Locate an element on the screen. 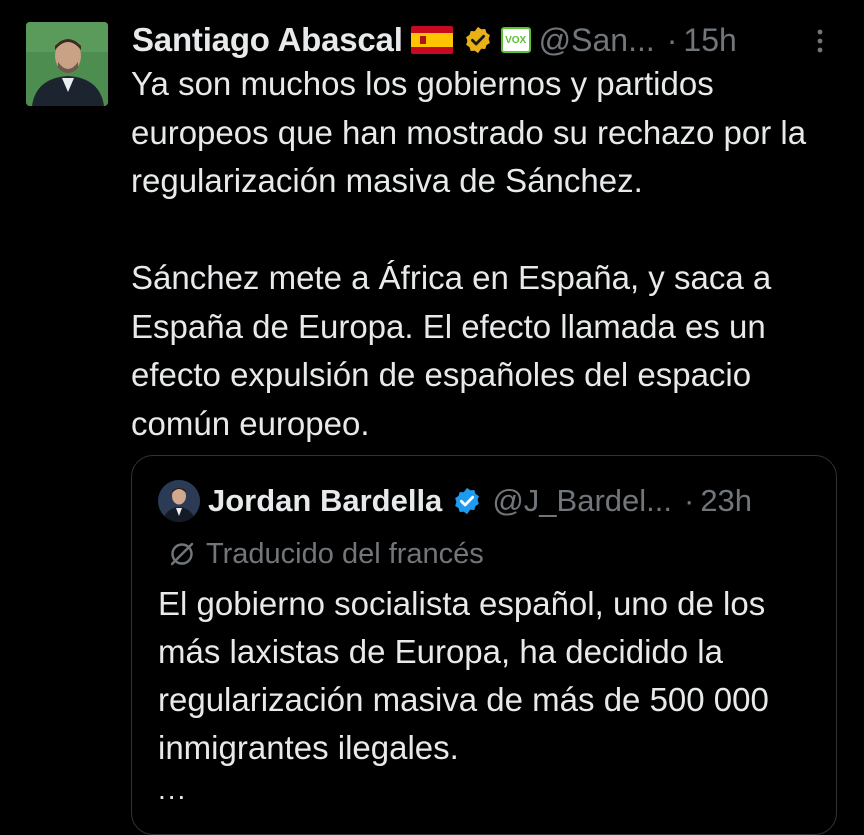  translation-notice: Traducido del francés is located at coordinates (326, 554).